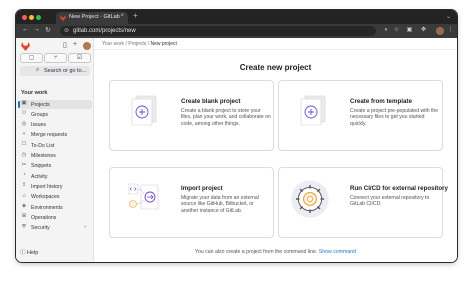 This screenshot has height=281, width=474. I want to click on clock-icon: ◷, so click(24, 154).